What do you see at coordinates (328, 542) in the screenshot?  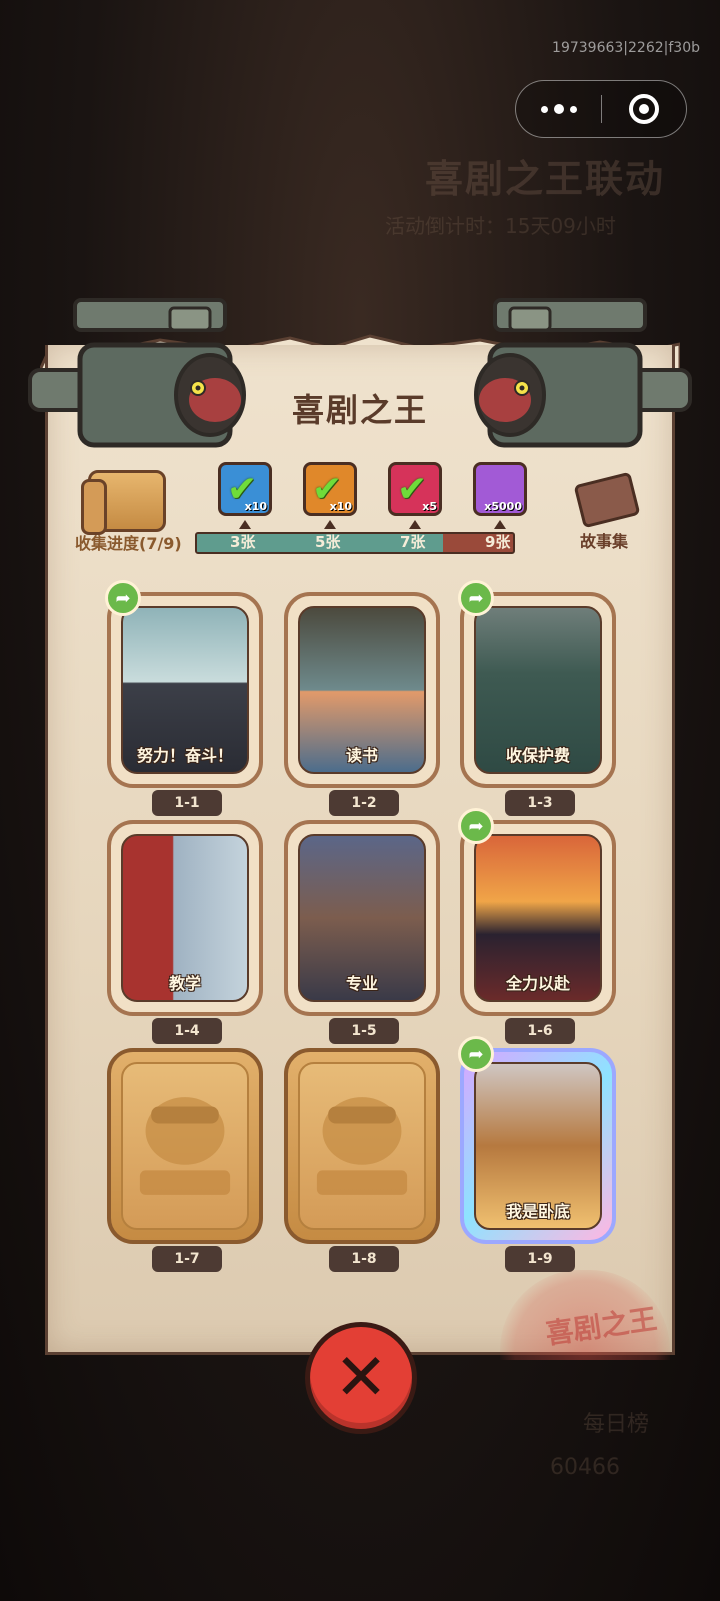 I see `milestone-label: 5张` at bounding box center [328, 542].